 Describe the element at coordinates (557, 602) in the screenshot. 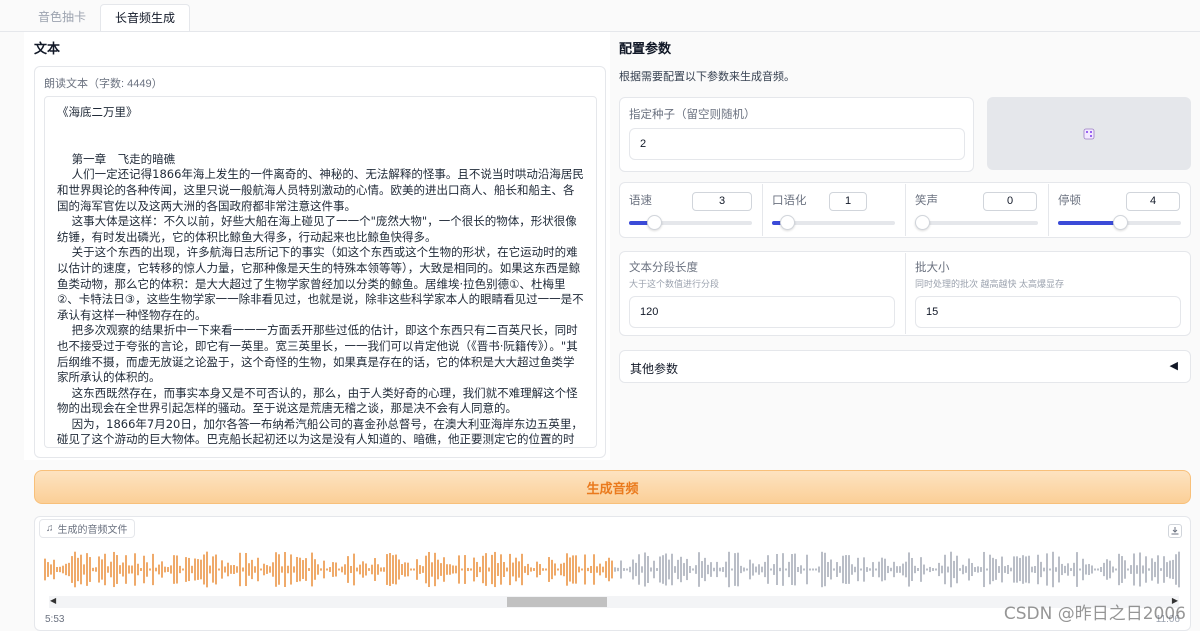

I see `scrollbar-thumb` at that location.